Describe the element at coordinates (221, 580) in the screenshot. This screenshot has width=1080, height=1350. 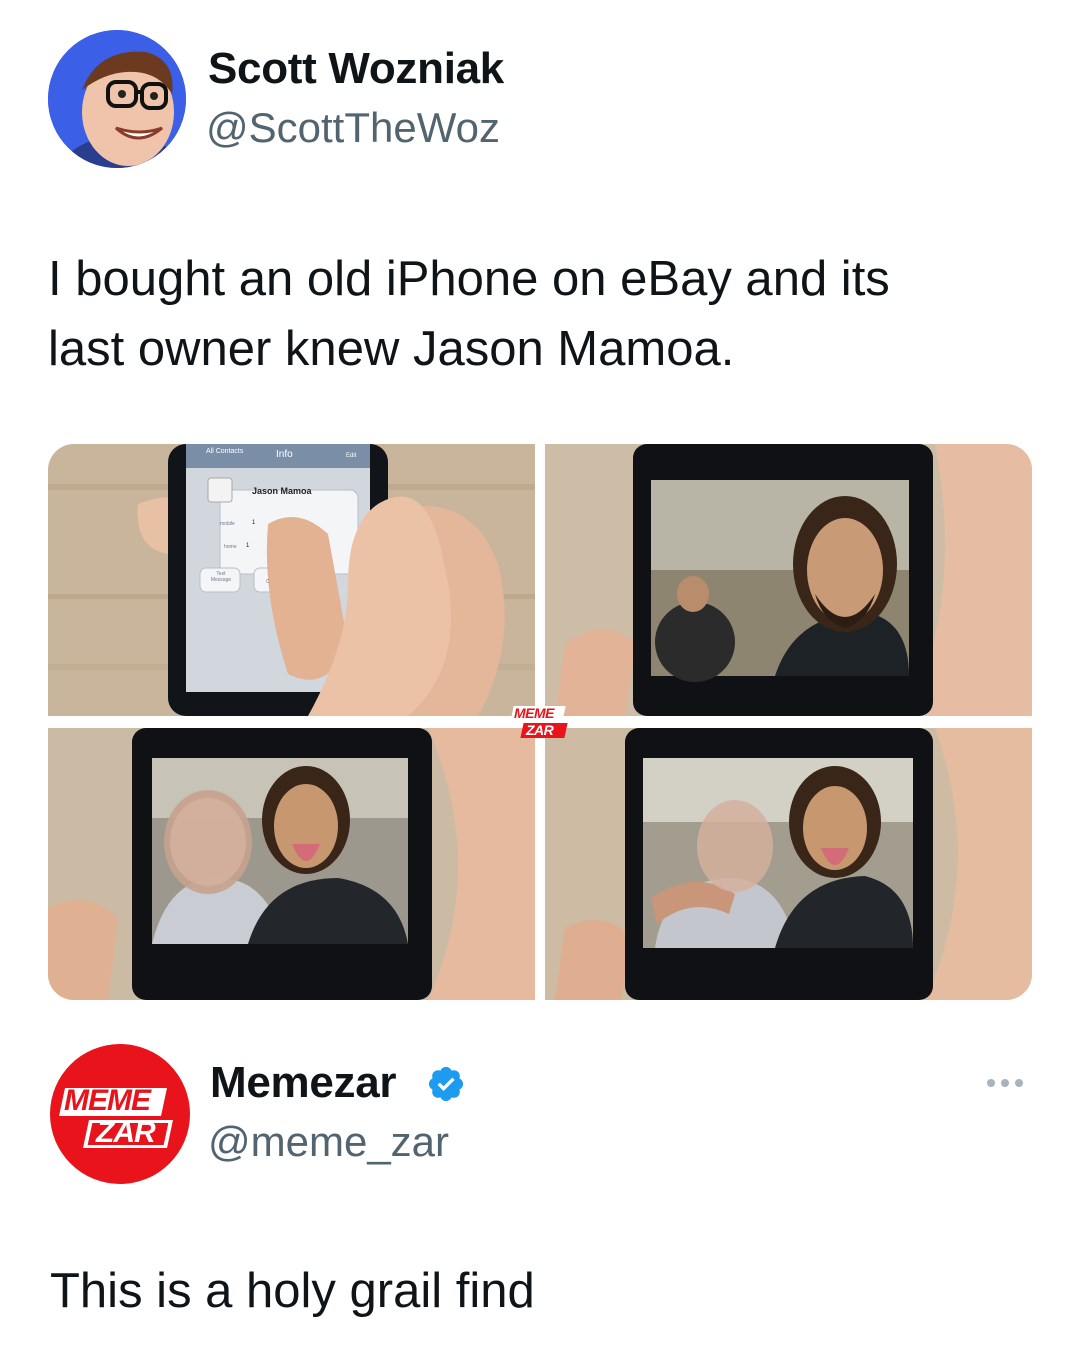
I see `phone-text-label-2: Message` at that location.